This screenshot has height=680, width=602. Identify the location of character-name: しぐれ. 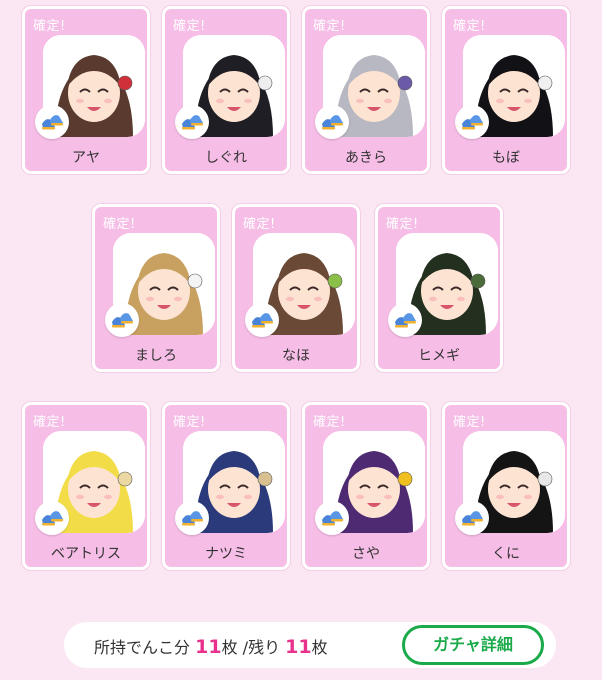
(226, 158).